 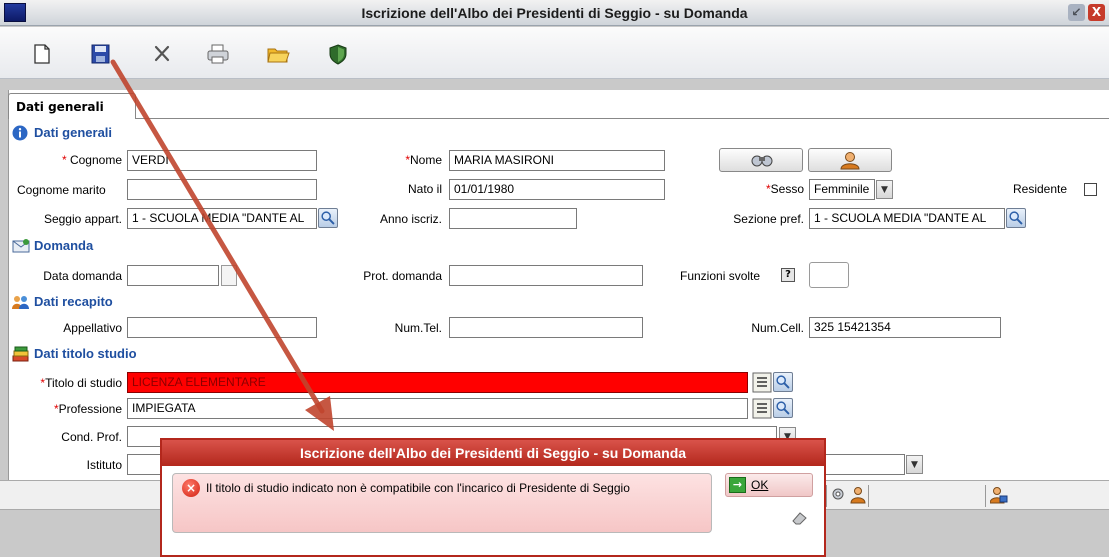 I want to click on sesso-label: *Sesso, so click(x=784, y=189).